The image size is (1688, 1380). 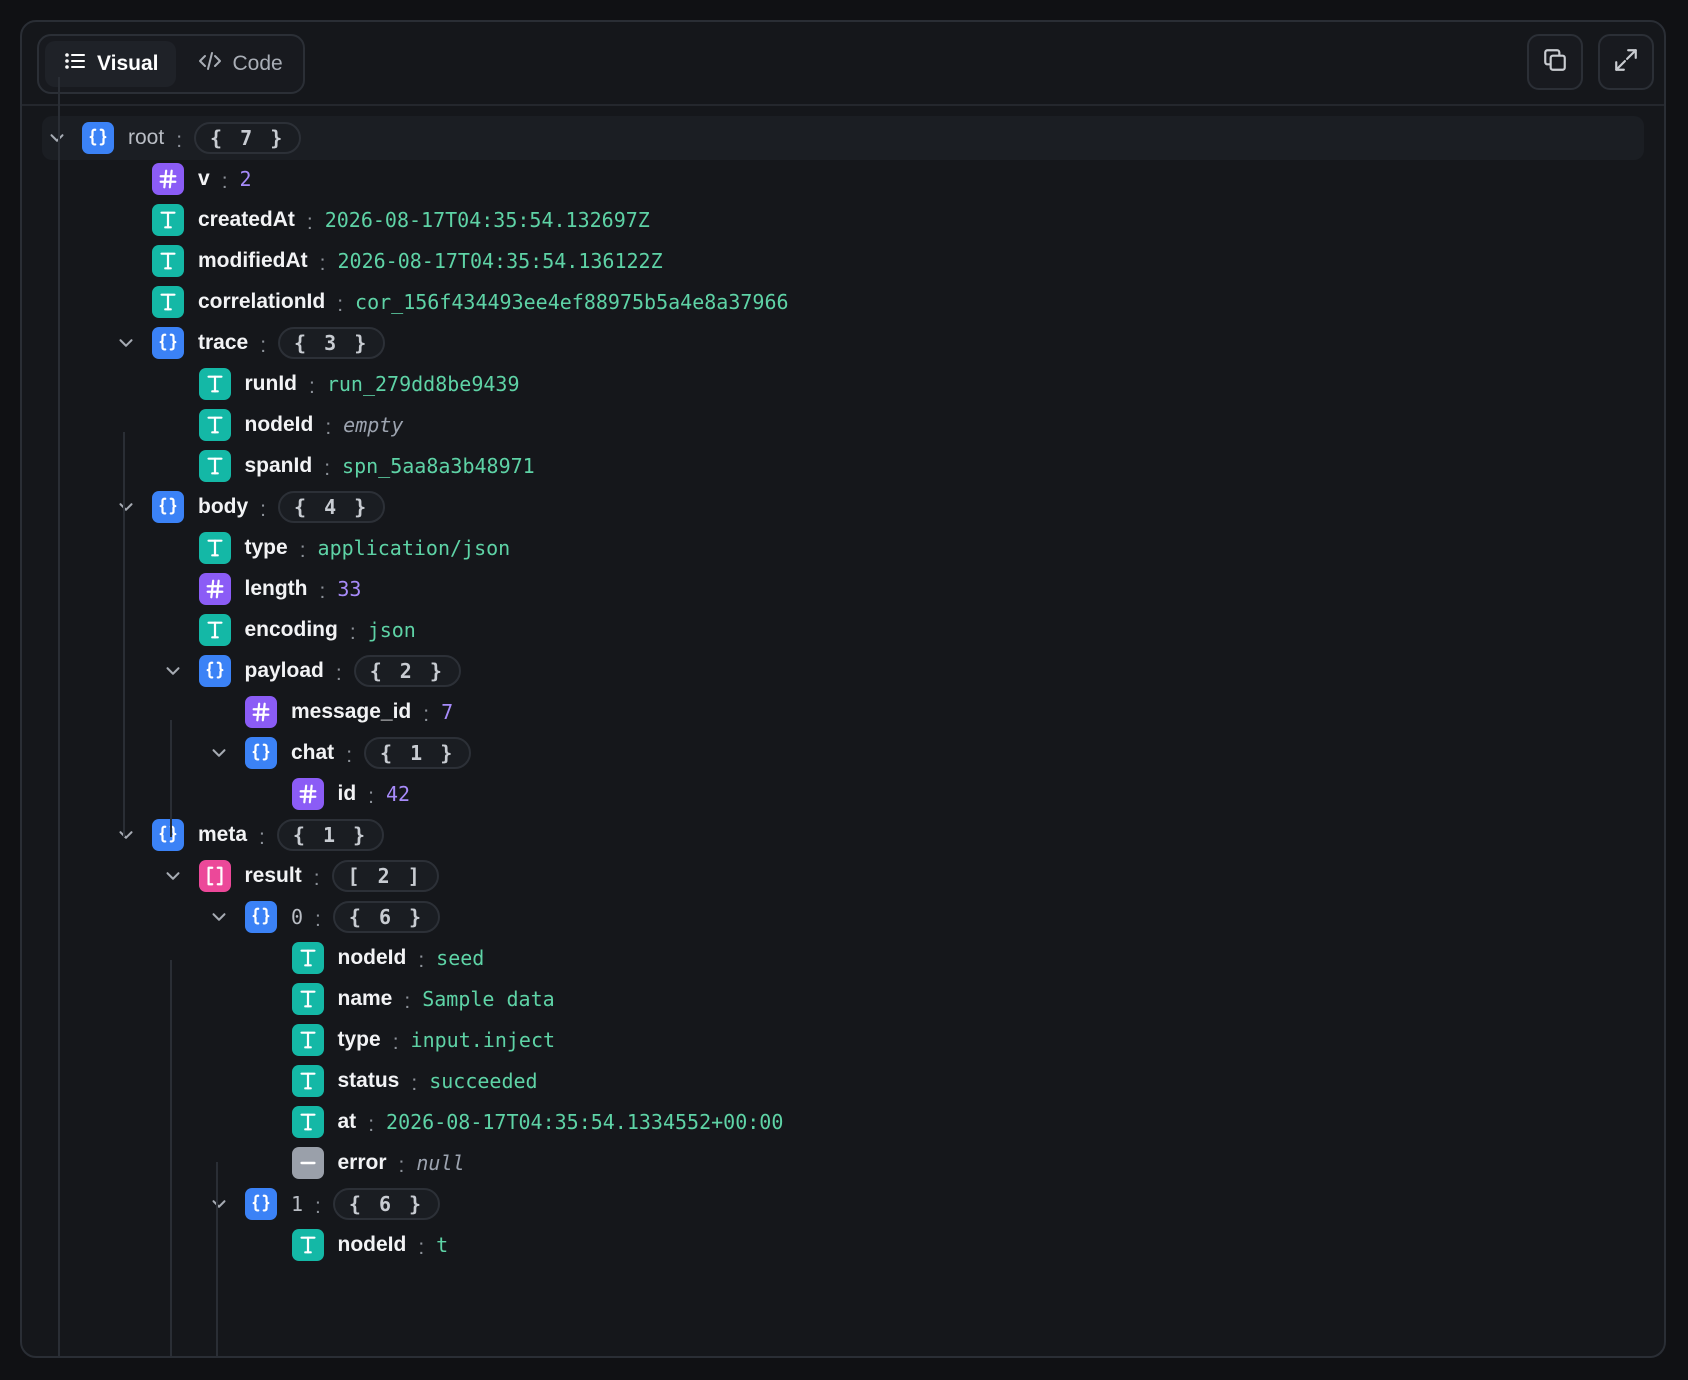 What do you see at coordinates (447, 712) in the screenshot?
I see `node-value: 7` at bounding box center [447, 712].